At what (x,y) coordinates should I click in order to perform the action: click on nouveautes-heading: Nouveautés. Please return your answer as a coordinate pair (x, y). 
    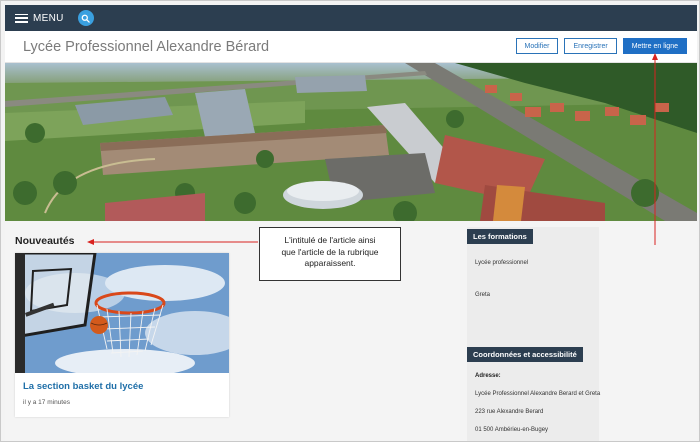
    Looking at the image, I should click on (45, 241).